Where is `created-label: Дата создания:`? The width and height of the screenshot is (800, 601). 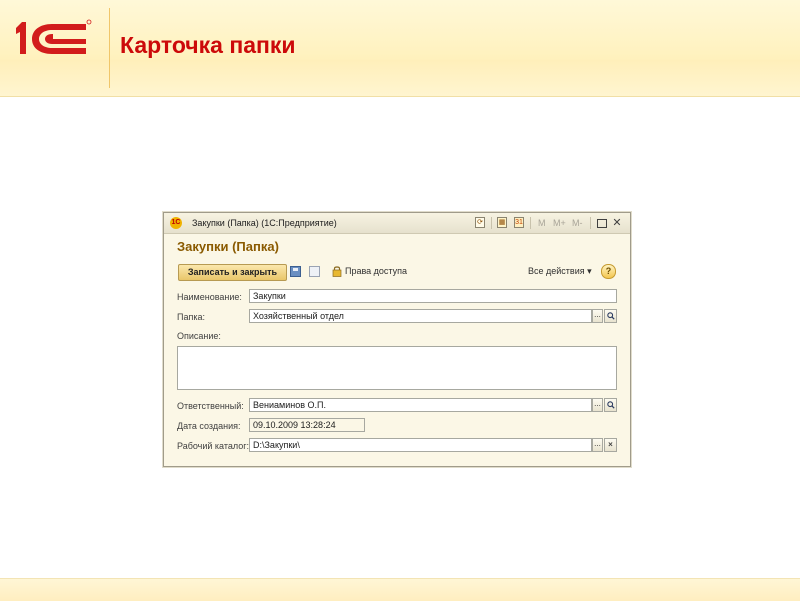 created-label: Дата создания: is located at coordinates (209, 426).